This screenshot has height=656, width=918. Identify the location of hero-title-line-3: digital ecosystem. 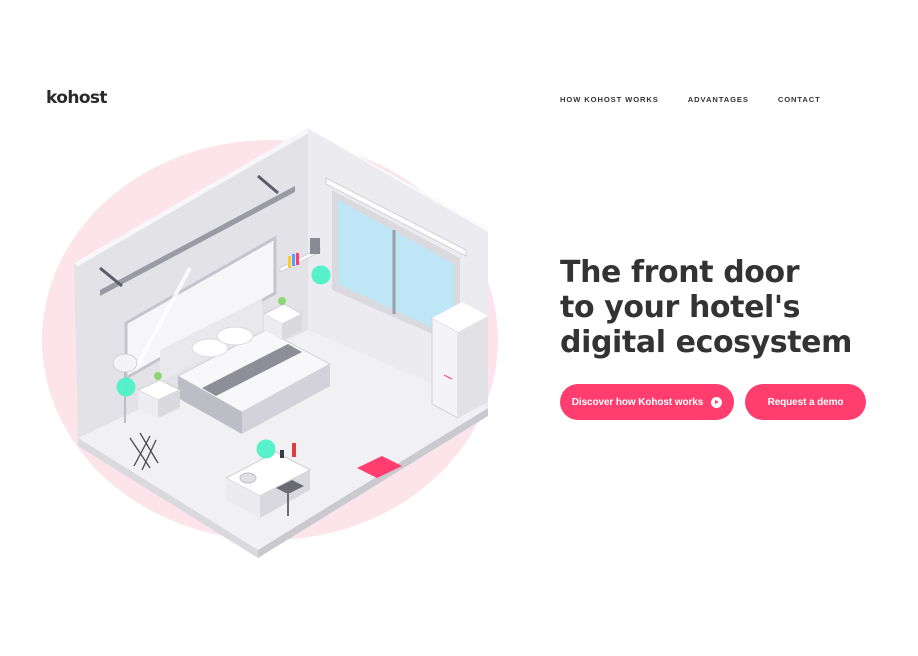
(706, 342).